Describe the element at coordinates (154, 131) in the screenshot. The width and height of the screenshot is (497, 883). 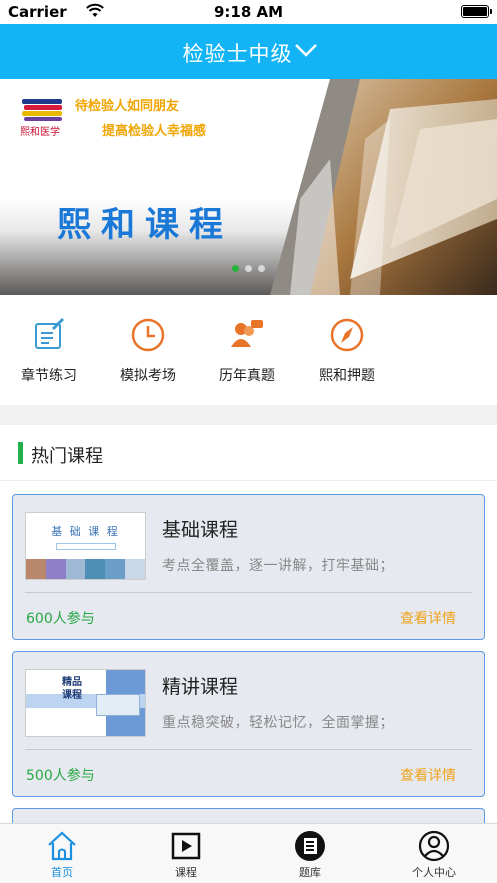
I see `banner-slogan-2: 提高检验人幸福感` at that location.